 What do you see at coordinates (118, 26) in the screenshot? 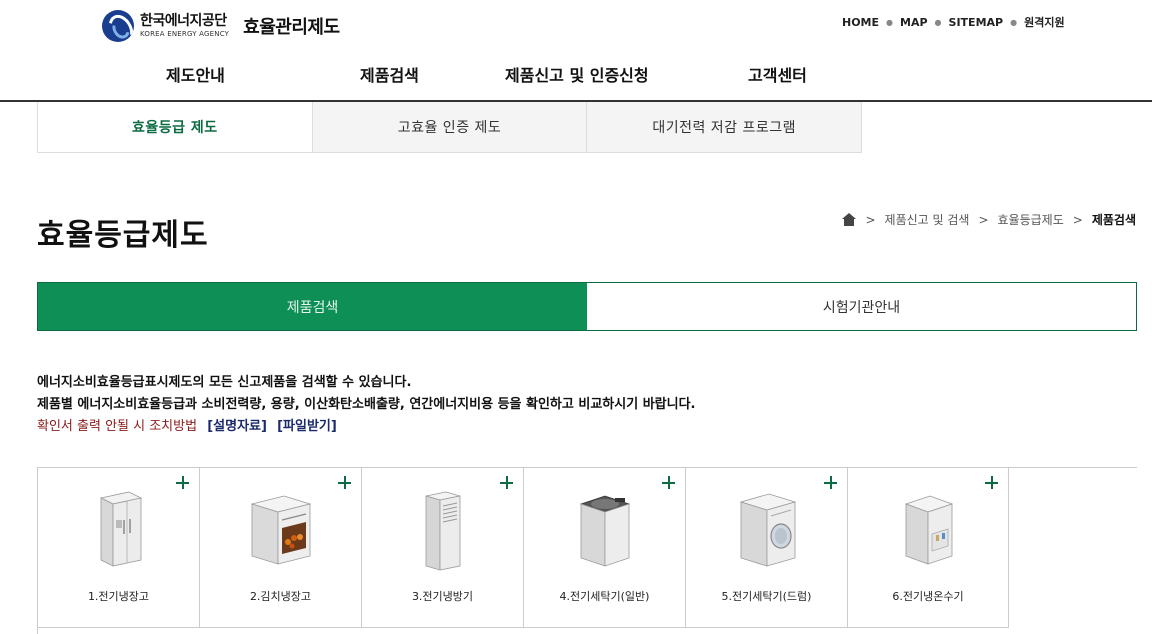
I see `kea-logo-icon` at bounding box center [118, 26].